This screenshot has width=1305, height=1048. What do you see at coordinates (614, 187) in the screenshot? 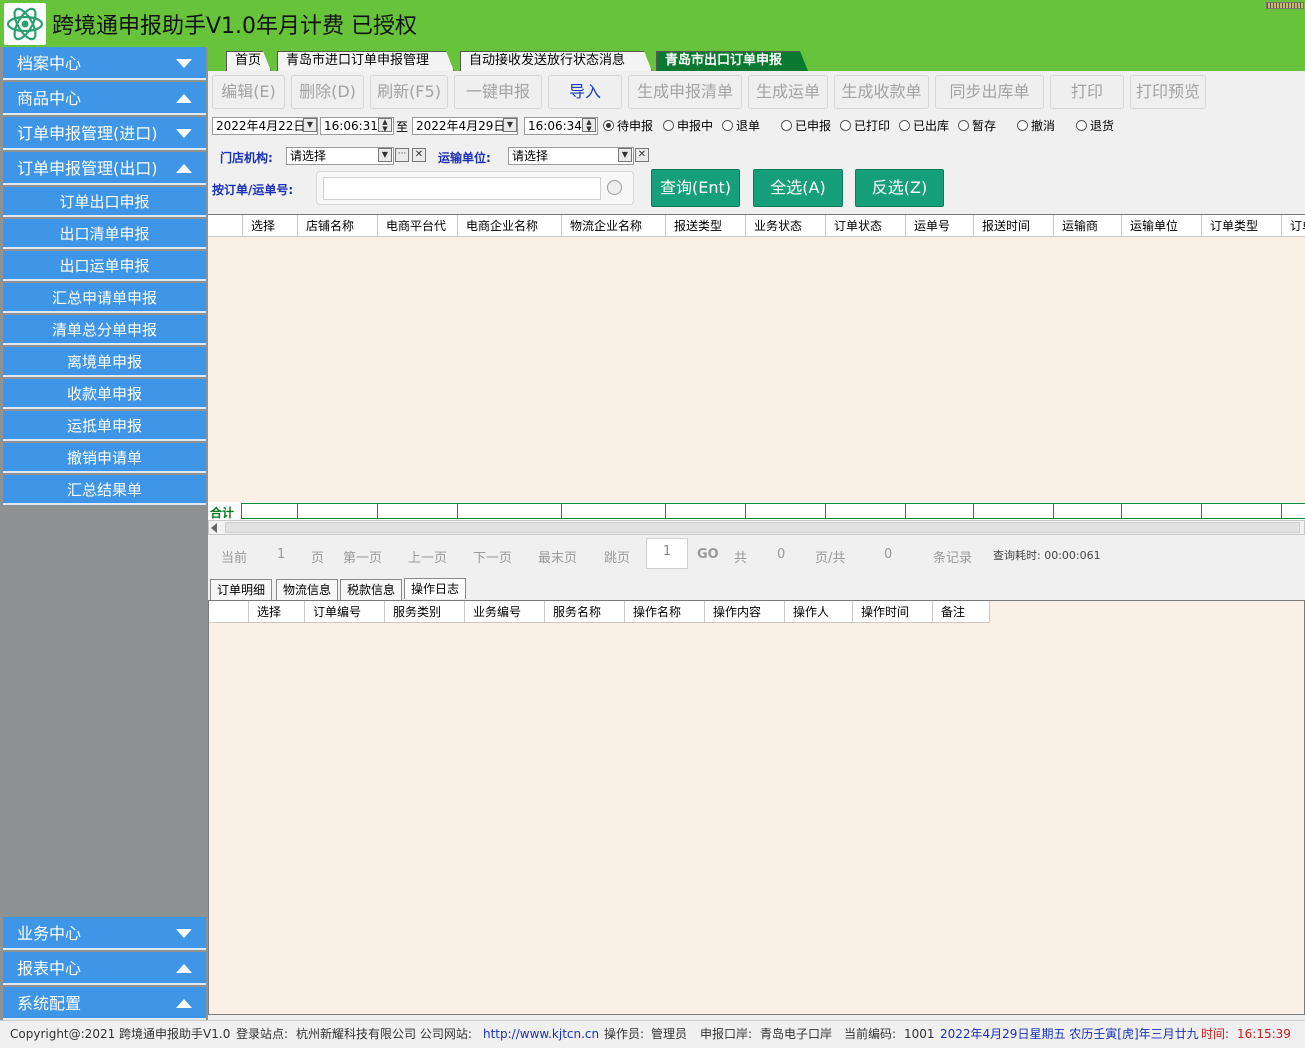
I see `keyboard-icon` at bounding box center [614, 187].